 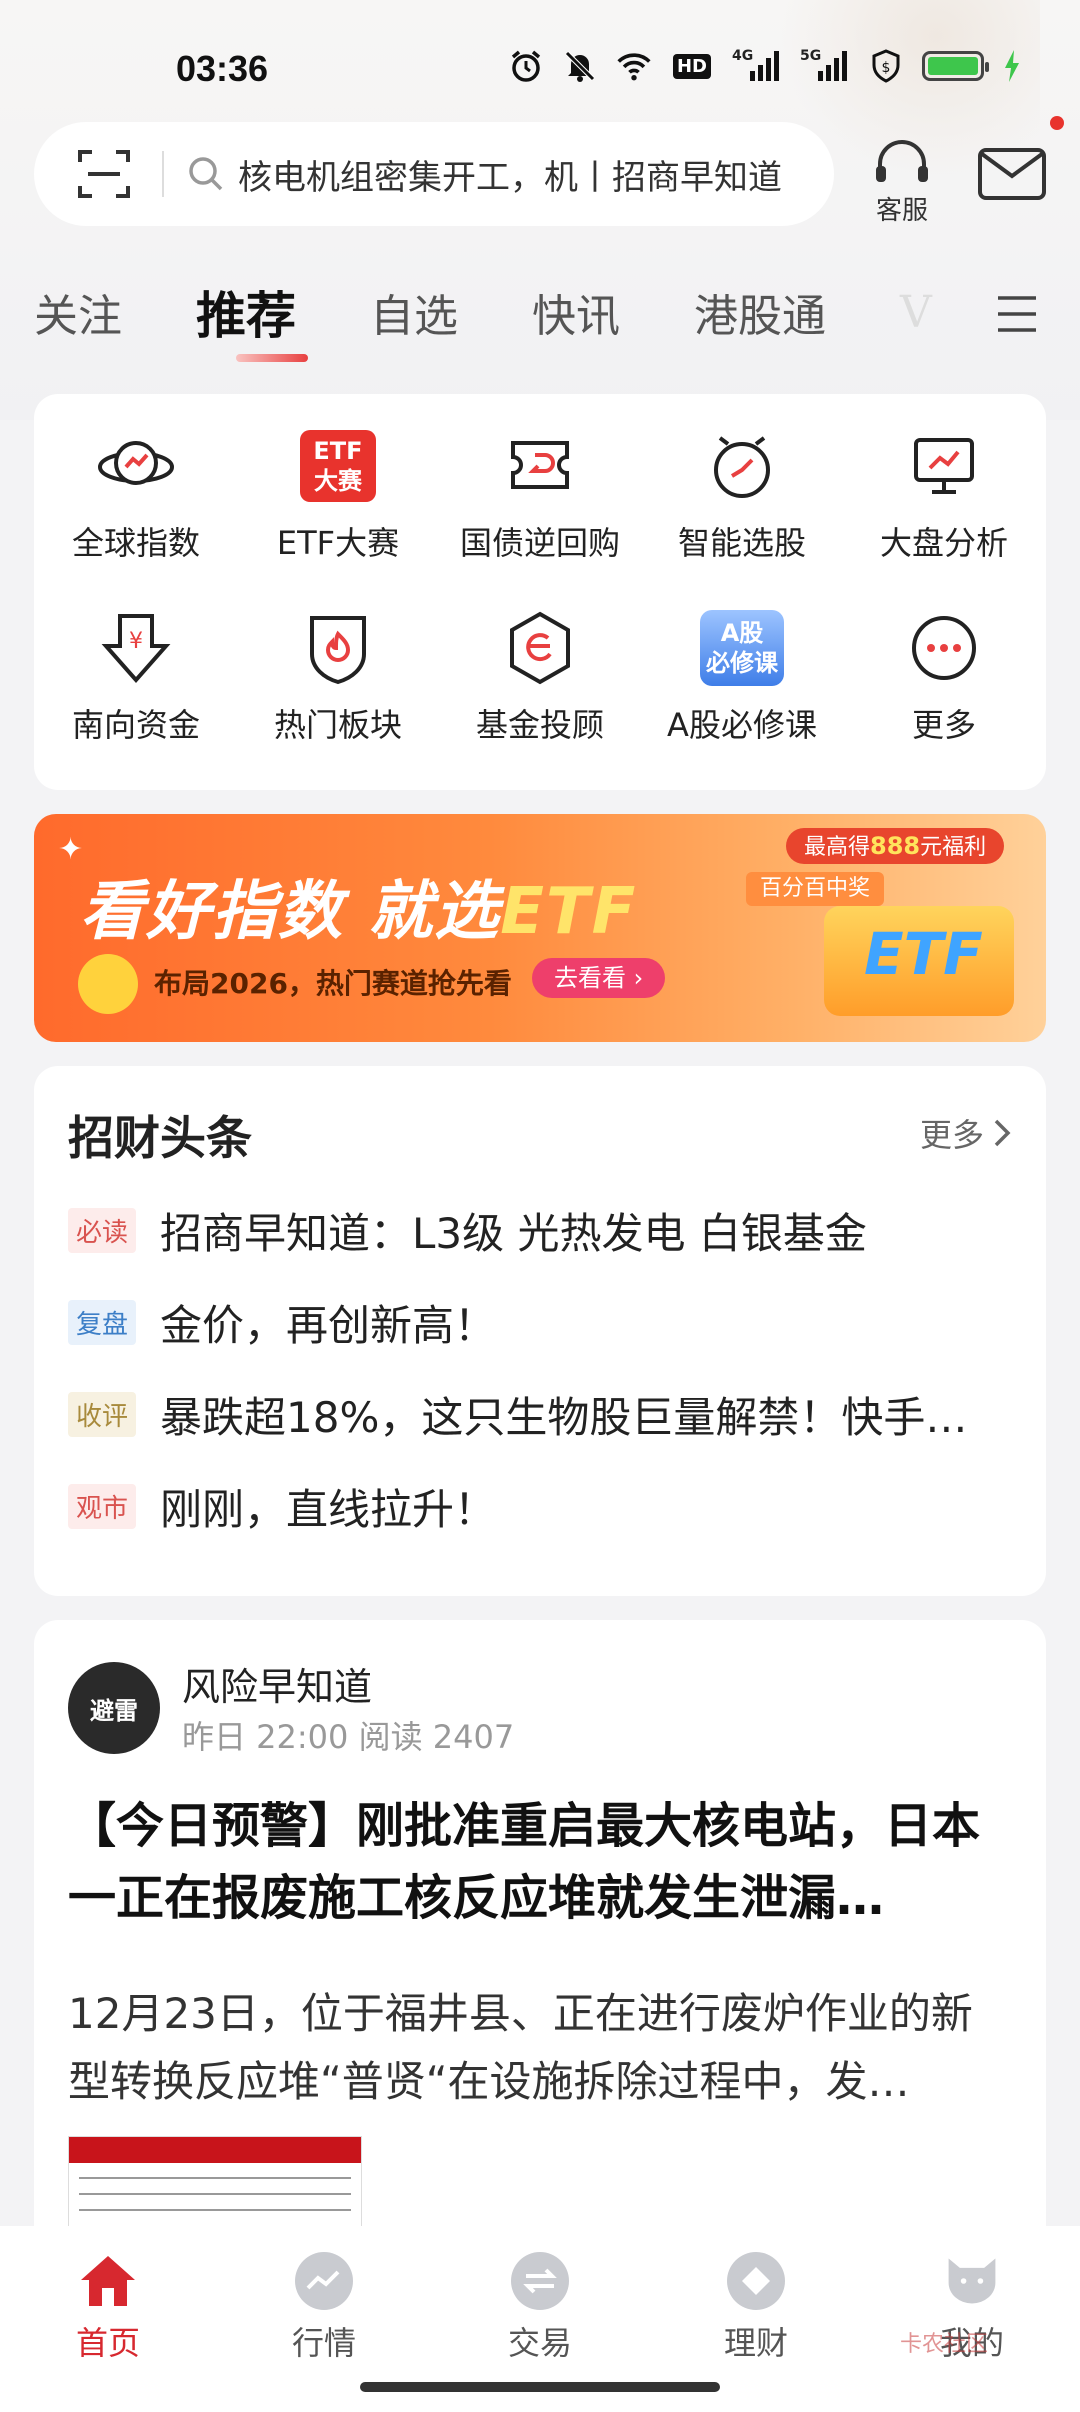 What do you see at coordinates (580, 66) in the screenshot?
I see `mute-icon` at bounding box center [580, 66].